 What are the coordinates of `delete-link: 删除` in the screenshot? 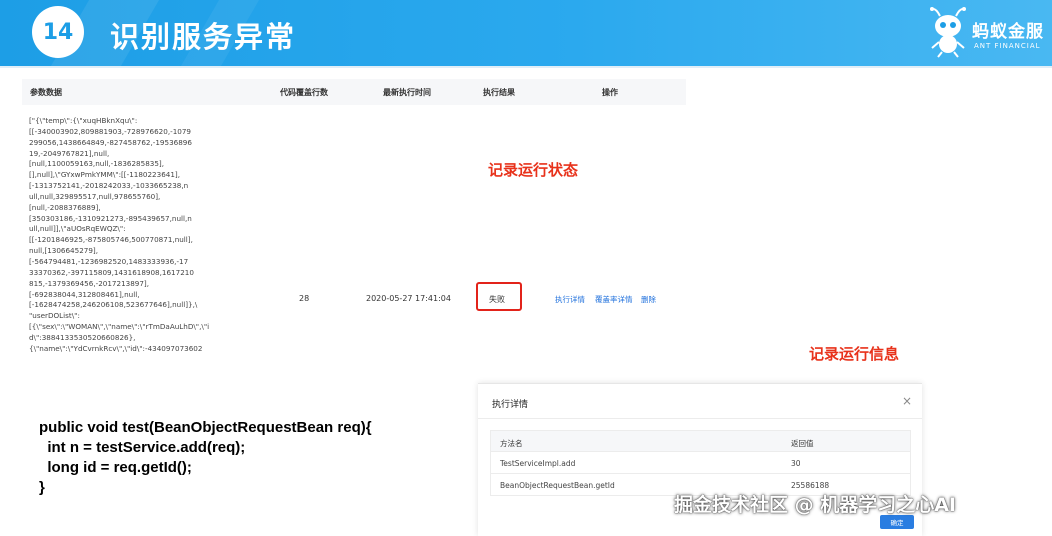 It's located at (648, 299).